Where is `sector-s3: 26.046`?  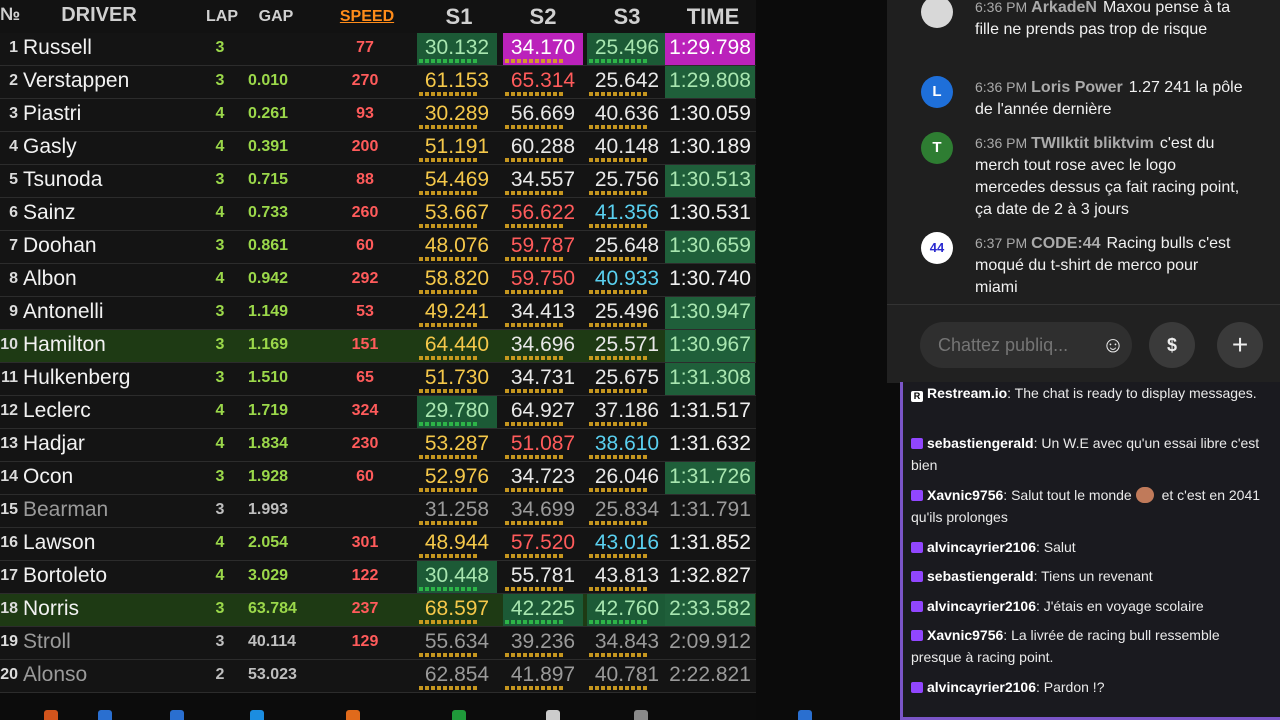 sector-s3: 26.046 is located at coordinates (627, 478).